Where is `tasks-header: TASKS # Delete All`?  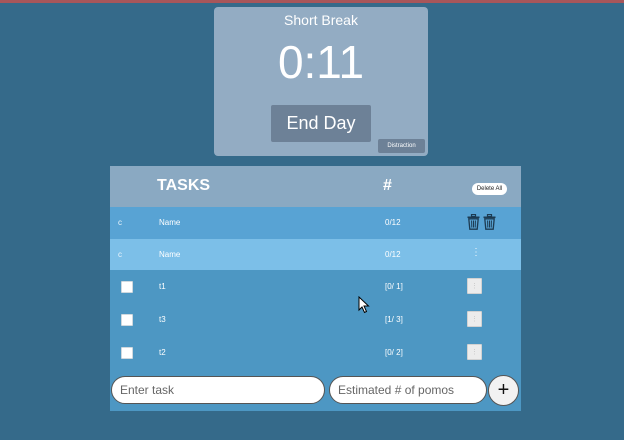
tasks-header: TASKS # Delete All is located at coordinates (315, 186).